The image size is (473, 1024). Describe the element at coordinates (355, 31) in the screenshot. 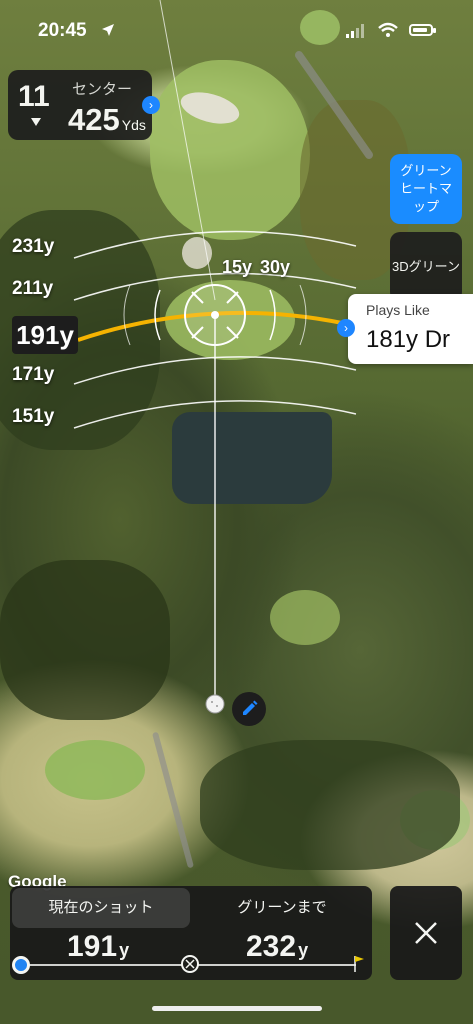

I see `signal-icon` at that location.